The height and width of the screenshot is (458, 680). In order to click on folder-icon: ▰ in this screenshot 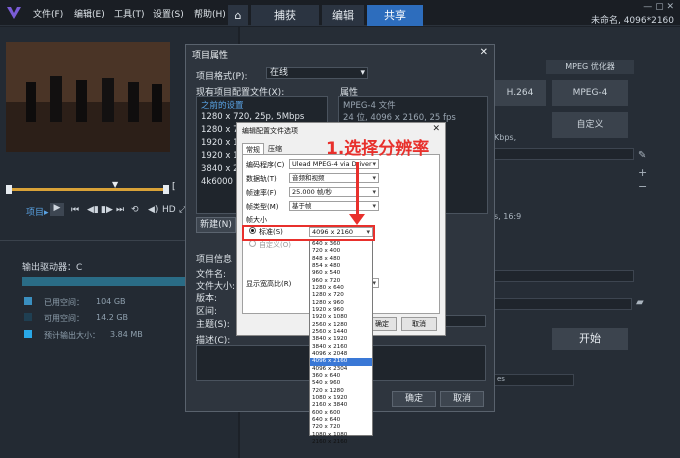, I will do `click(640, 302)`.